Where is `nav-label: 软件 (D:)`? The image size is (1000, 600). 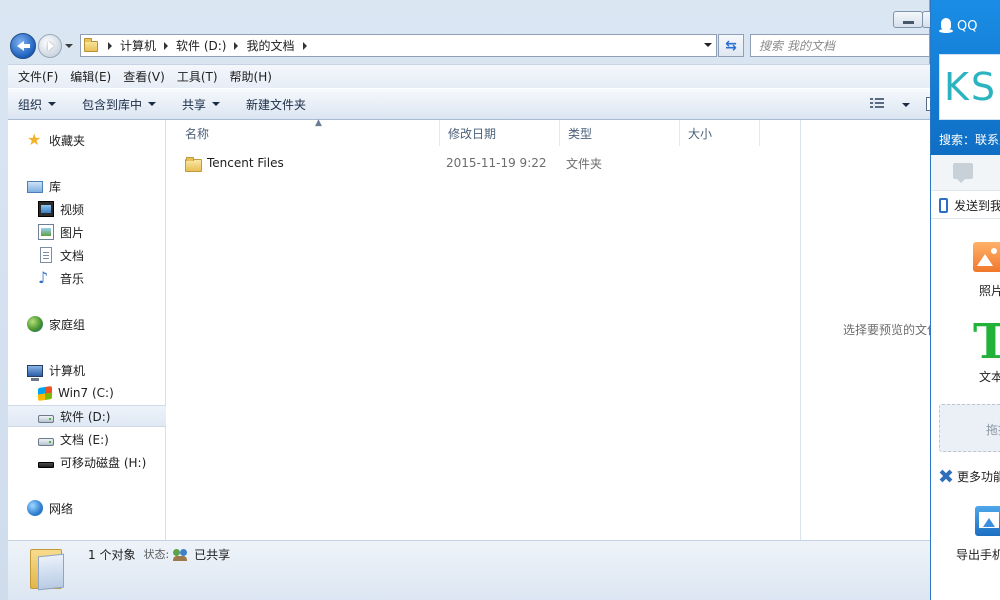 nav-label: 软件 (D:) is located at coordinates (85, 416).